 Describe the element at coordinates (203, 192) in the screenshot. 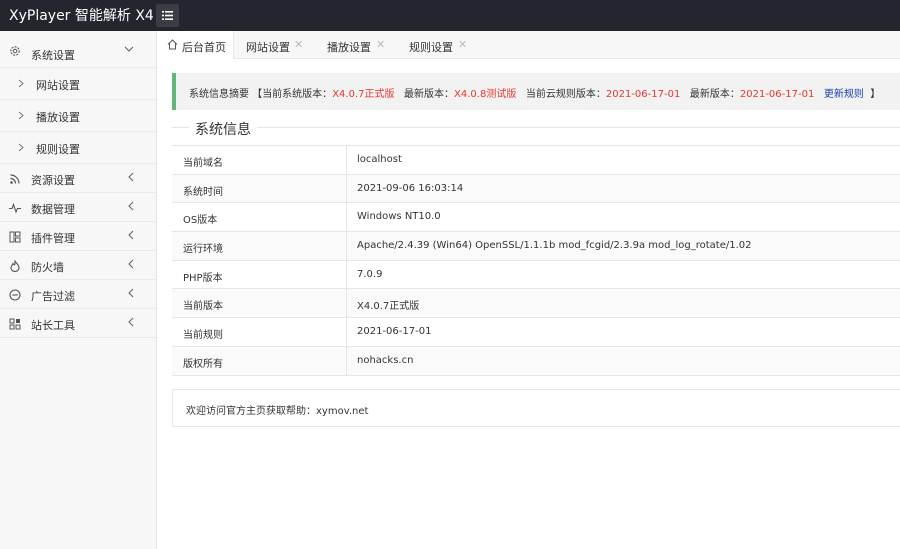

I see `info-key: 系统时间` at that location.